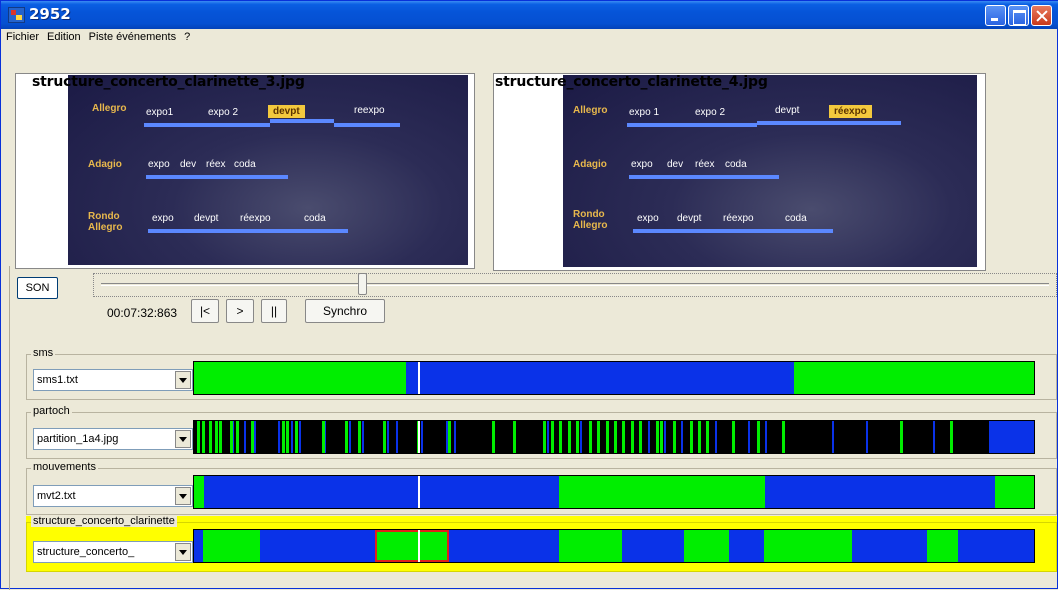 The height and width of the screenshot is (590, 1058). I want to click on title-bar: 2952, so click(529, 15).